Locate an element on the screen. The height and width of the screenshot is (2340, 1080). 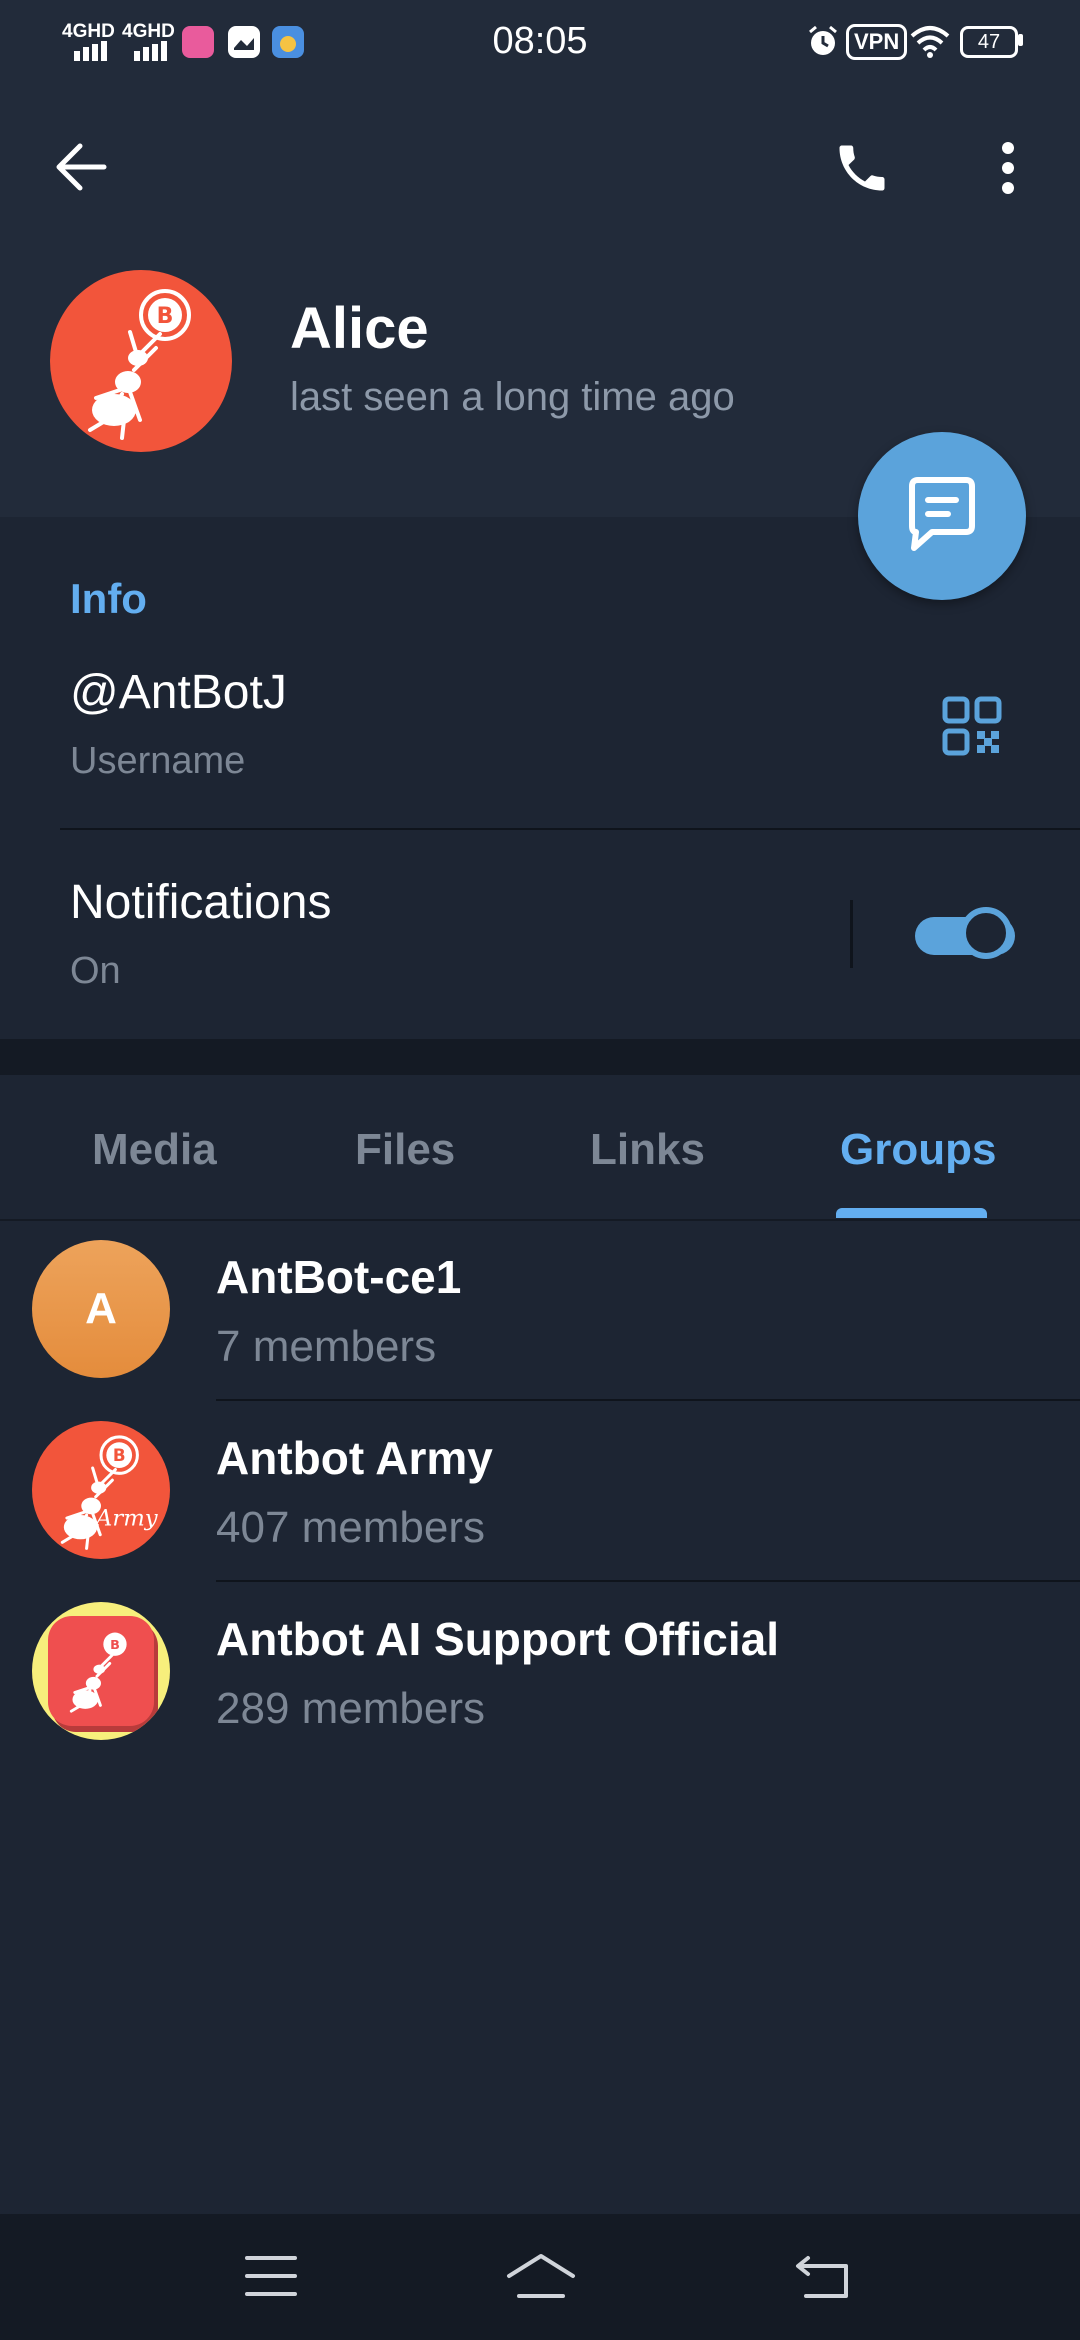
tab-groups: Groups is located at coordinates (918, 1150).